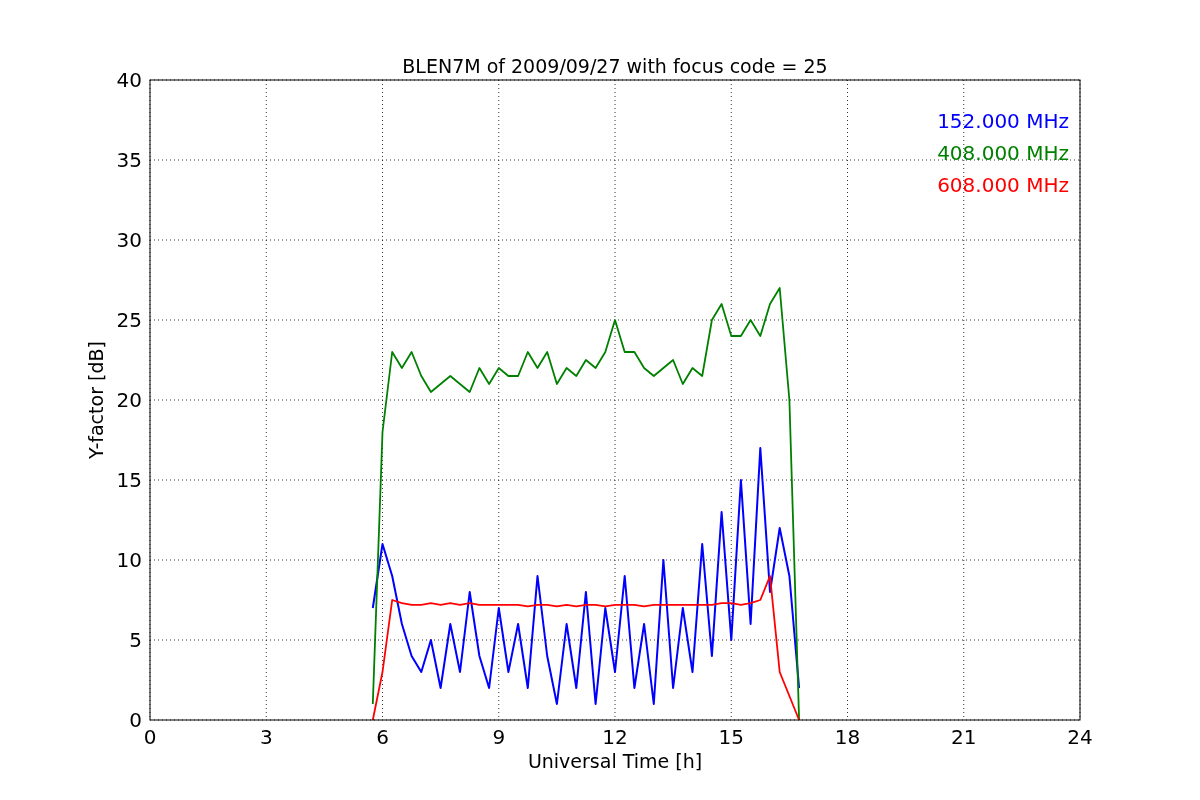 This screenshot has width=1200, height=800. Describe the element at coordinates (129, 400) in the screenshot. I see `tick-label: 20` at that location.